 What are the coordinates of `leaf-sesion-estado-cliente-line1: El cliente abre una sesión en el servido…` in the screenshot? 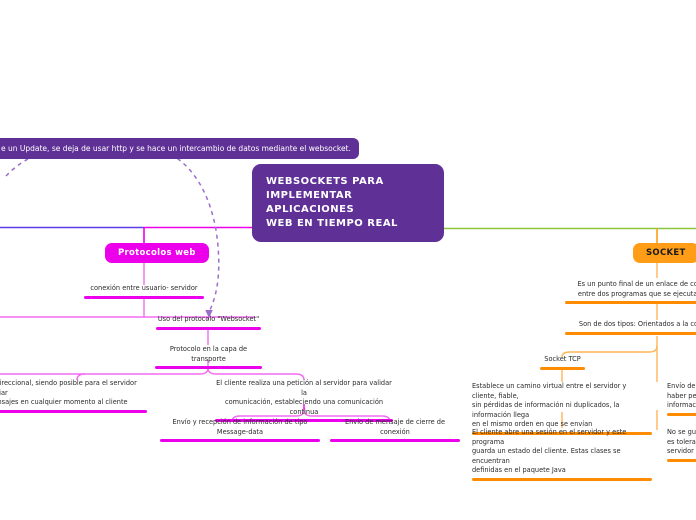 It's located at (549, 437).